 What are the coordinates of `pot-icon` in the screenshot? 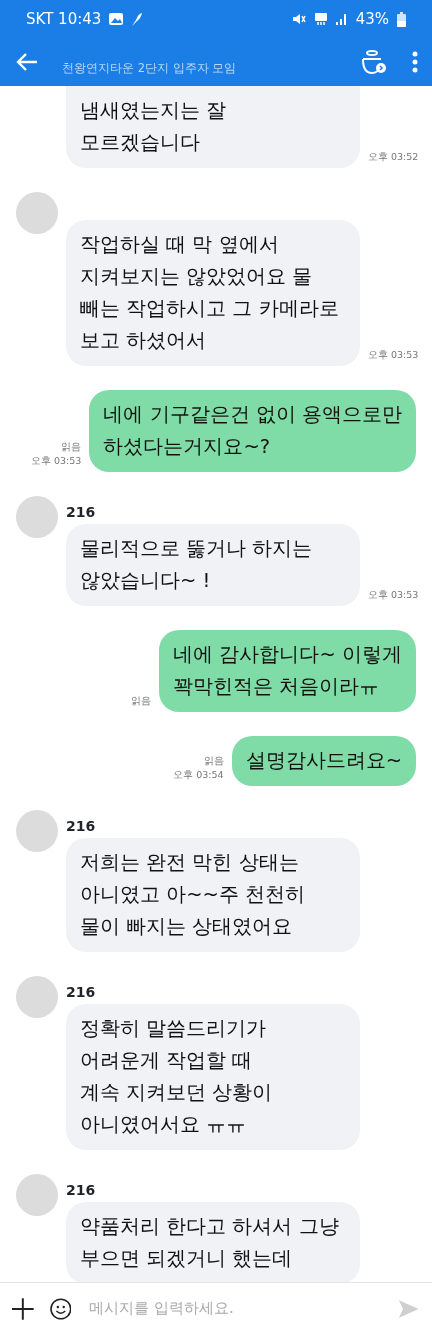 It's located at (374, 62).